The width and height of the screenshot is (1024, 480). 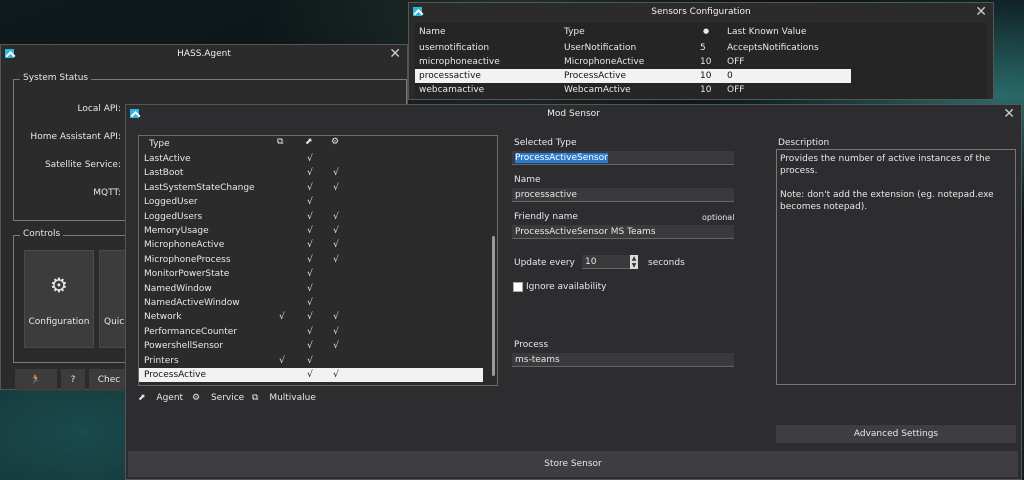 I want to click on selected-type-field: ProcessActiveSensor, so click(x=623, y=158).